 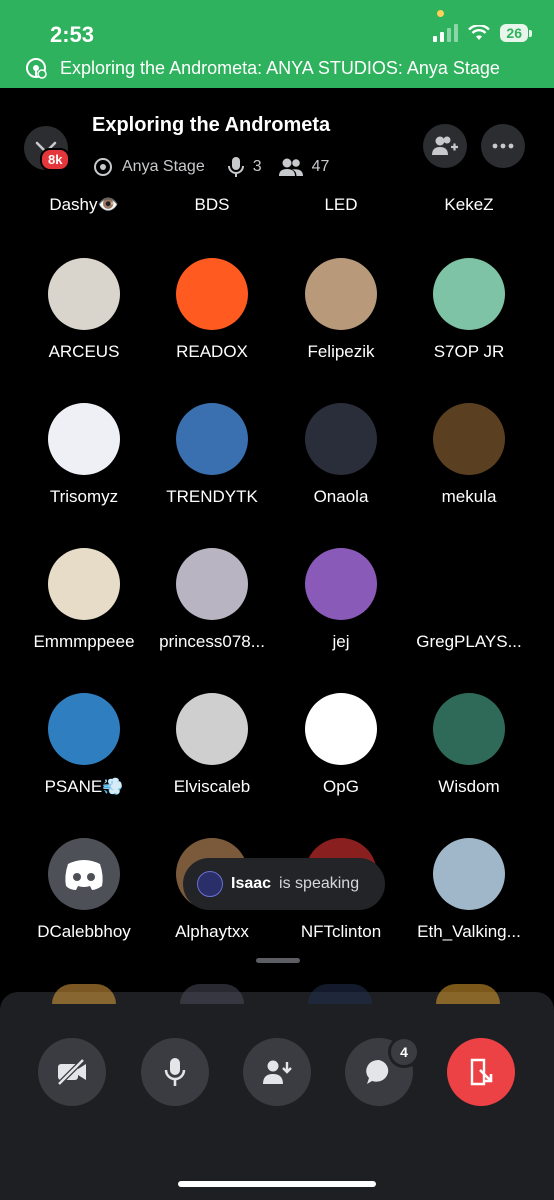 What do you see at coordinates (55, 159) in the screenshot?
I see `notification-badge: 8k` at bounding box center [55, 159].